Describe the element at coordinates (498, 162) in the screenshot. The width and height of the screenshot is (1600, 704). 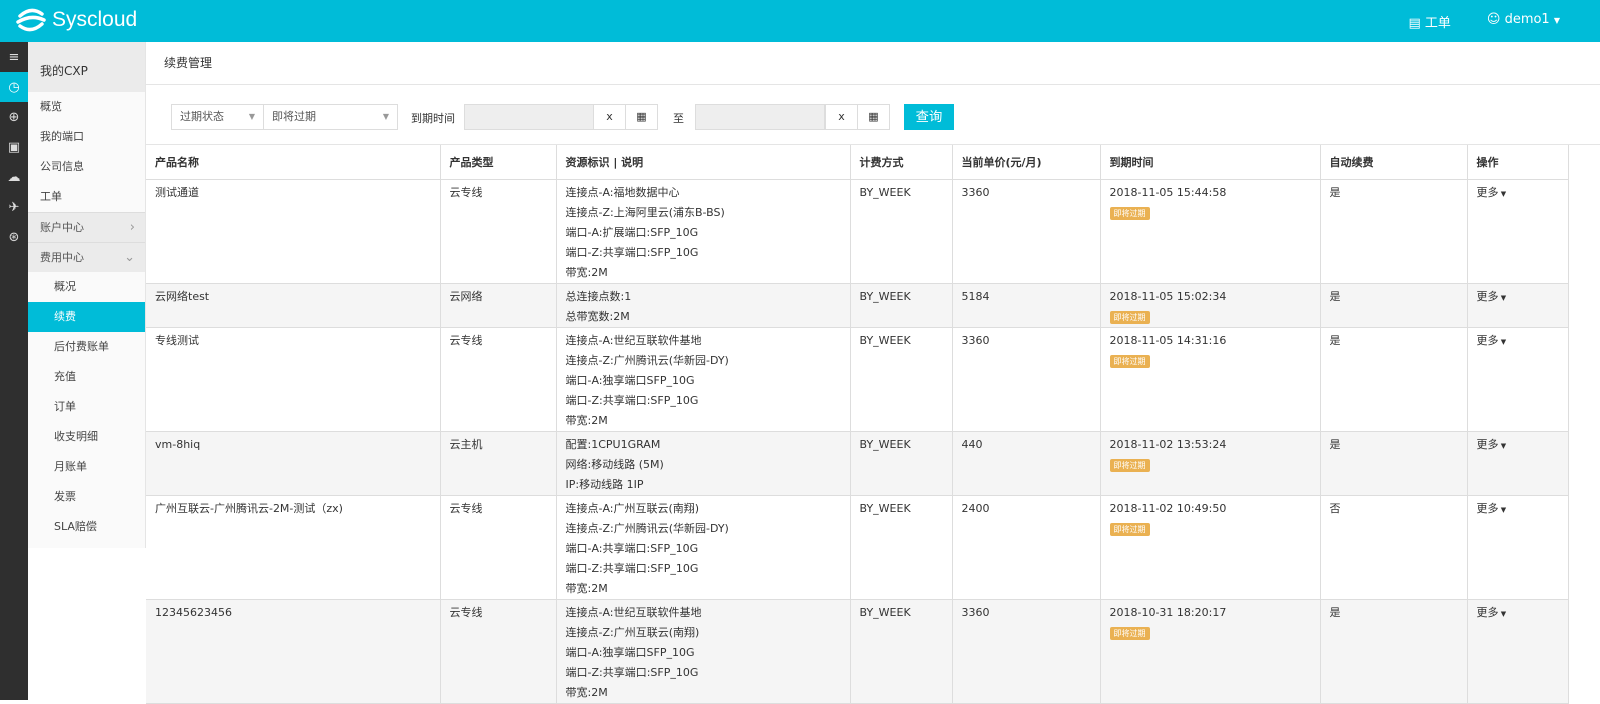
I see `column-header-product-type: 产品类型` at that location.